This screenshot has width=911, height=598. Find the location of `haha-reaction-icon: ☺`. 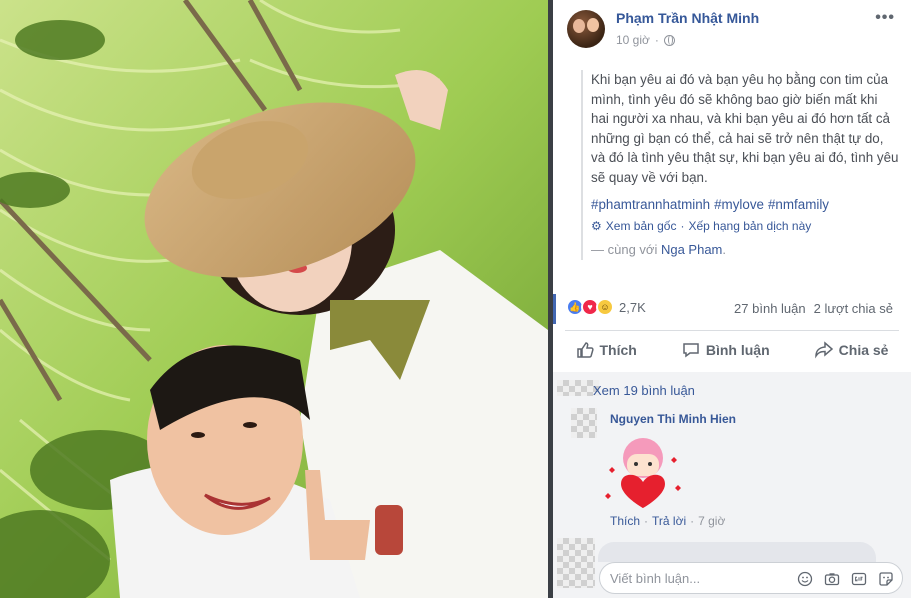

haha-reaction-icon: ☺ is located at coordinates (605, 307).